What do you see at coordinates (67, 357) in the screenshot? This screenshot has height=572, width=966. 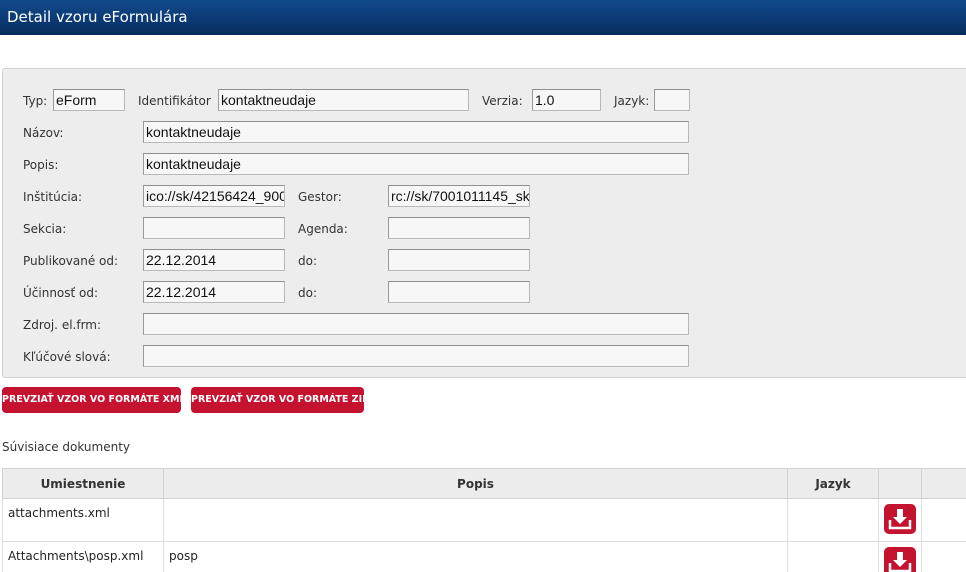 I see `klucove-label: Kľúčové slová:` at bounding box center [67, 357].